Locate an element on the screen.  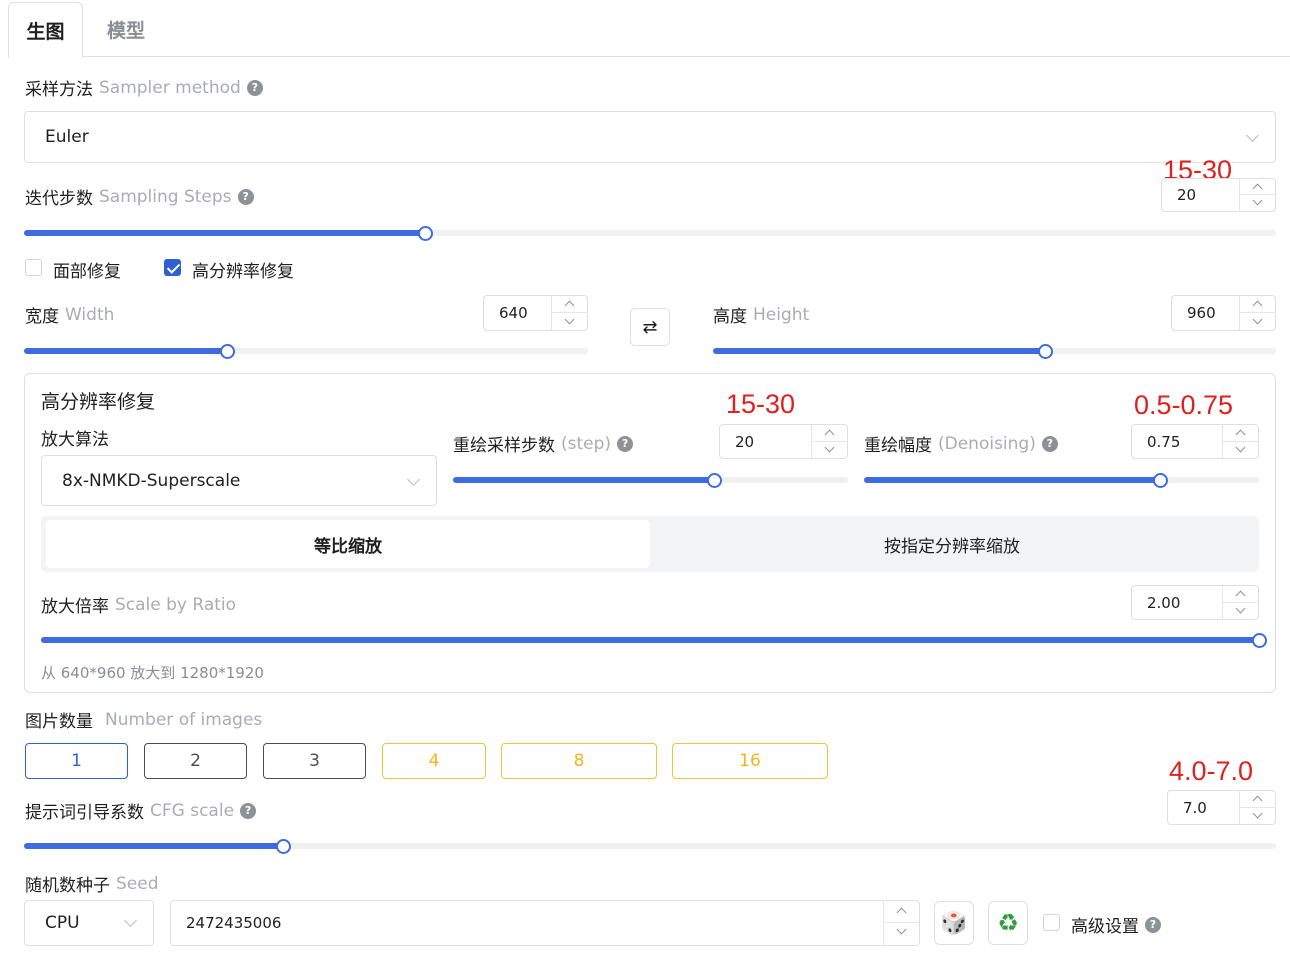
hires-steps-stepper is located at coordinates (829, 441).